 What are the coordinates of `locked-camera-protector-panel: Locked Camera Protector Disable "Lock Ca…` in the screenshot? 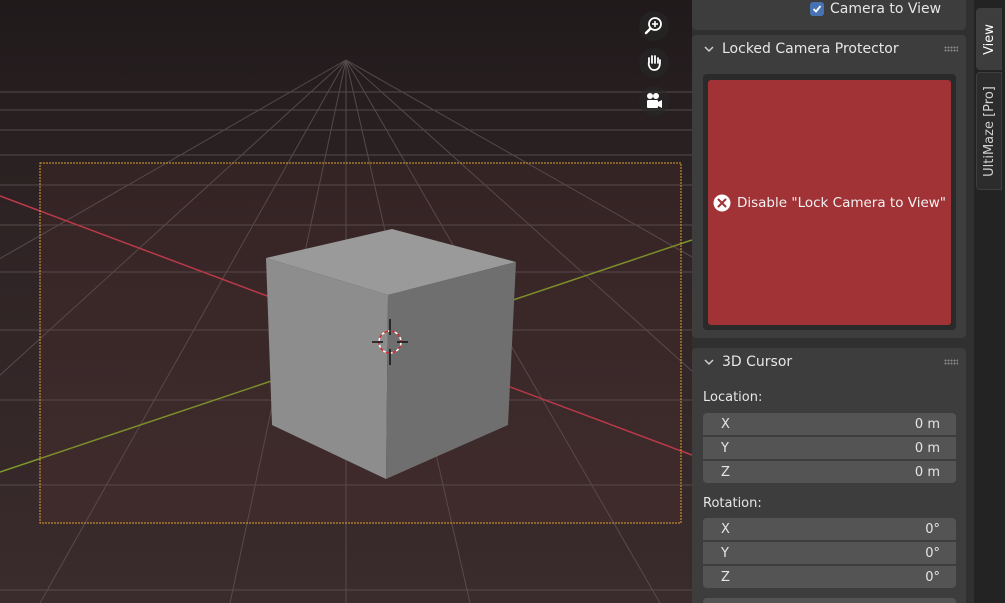 It's located at (829, 186).